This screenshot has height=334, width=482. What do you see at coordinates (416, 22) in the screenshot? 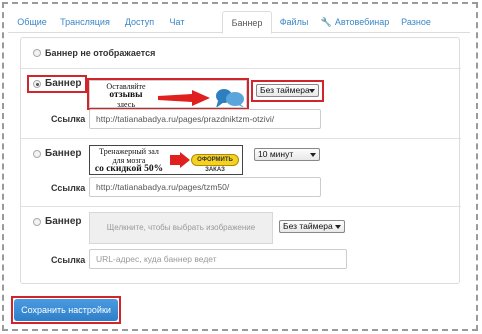
I see `tab-misc: Разное` at bounding box center [416, 22].